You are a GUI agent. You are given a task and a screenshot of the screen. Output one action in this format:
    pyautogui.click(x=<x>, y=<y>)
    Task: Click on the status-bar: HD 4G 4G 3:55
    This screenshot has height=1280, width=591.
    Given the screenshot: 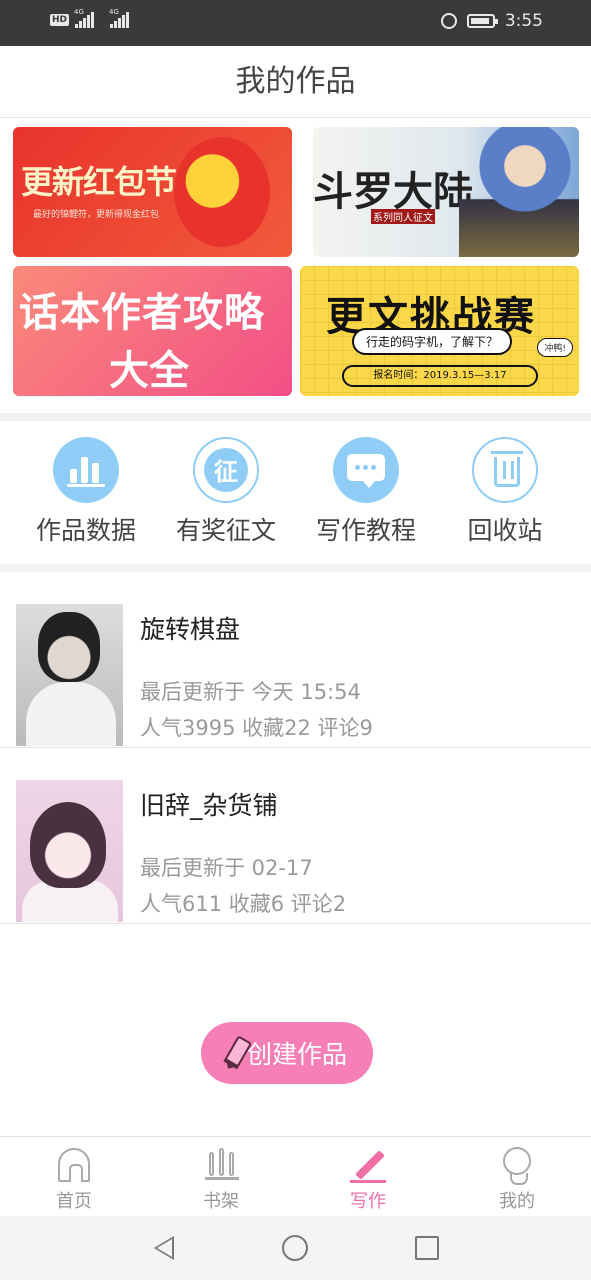 What is the action you would take?
    pyautogui.click(x=295, y=23)
    